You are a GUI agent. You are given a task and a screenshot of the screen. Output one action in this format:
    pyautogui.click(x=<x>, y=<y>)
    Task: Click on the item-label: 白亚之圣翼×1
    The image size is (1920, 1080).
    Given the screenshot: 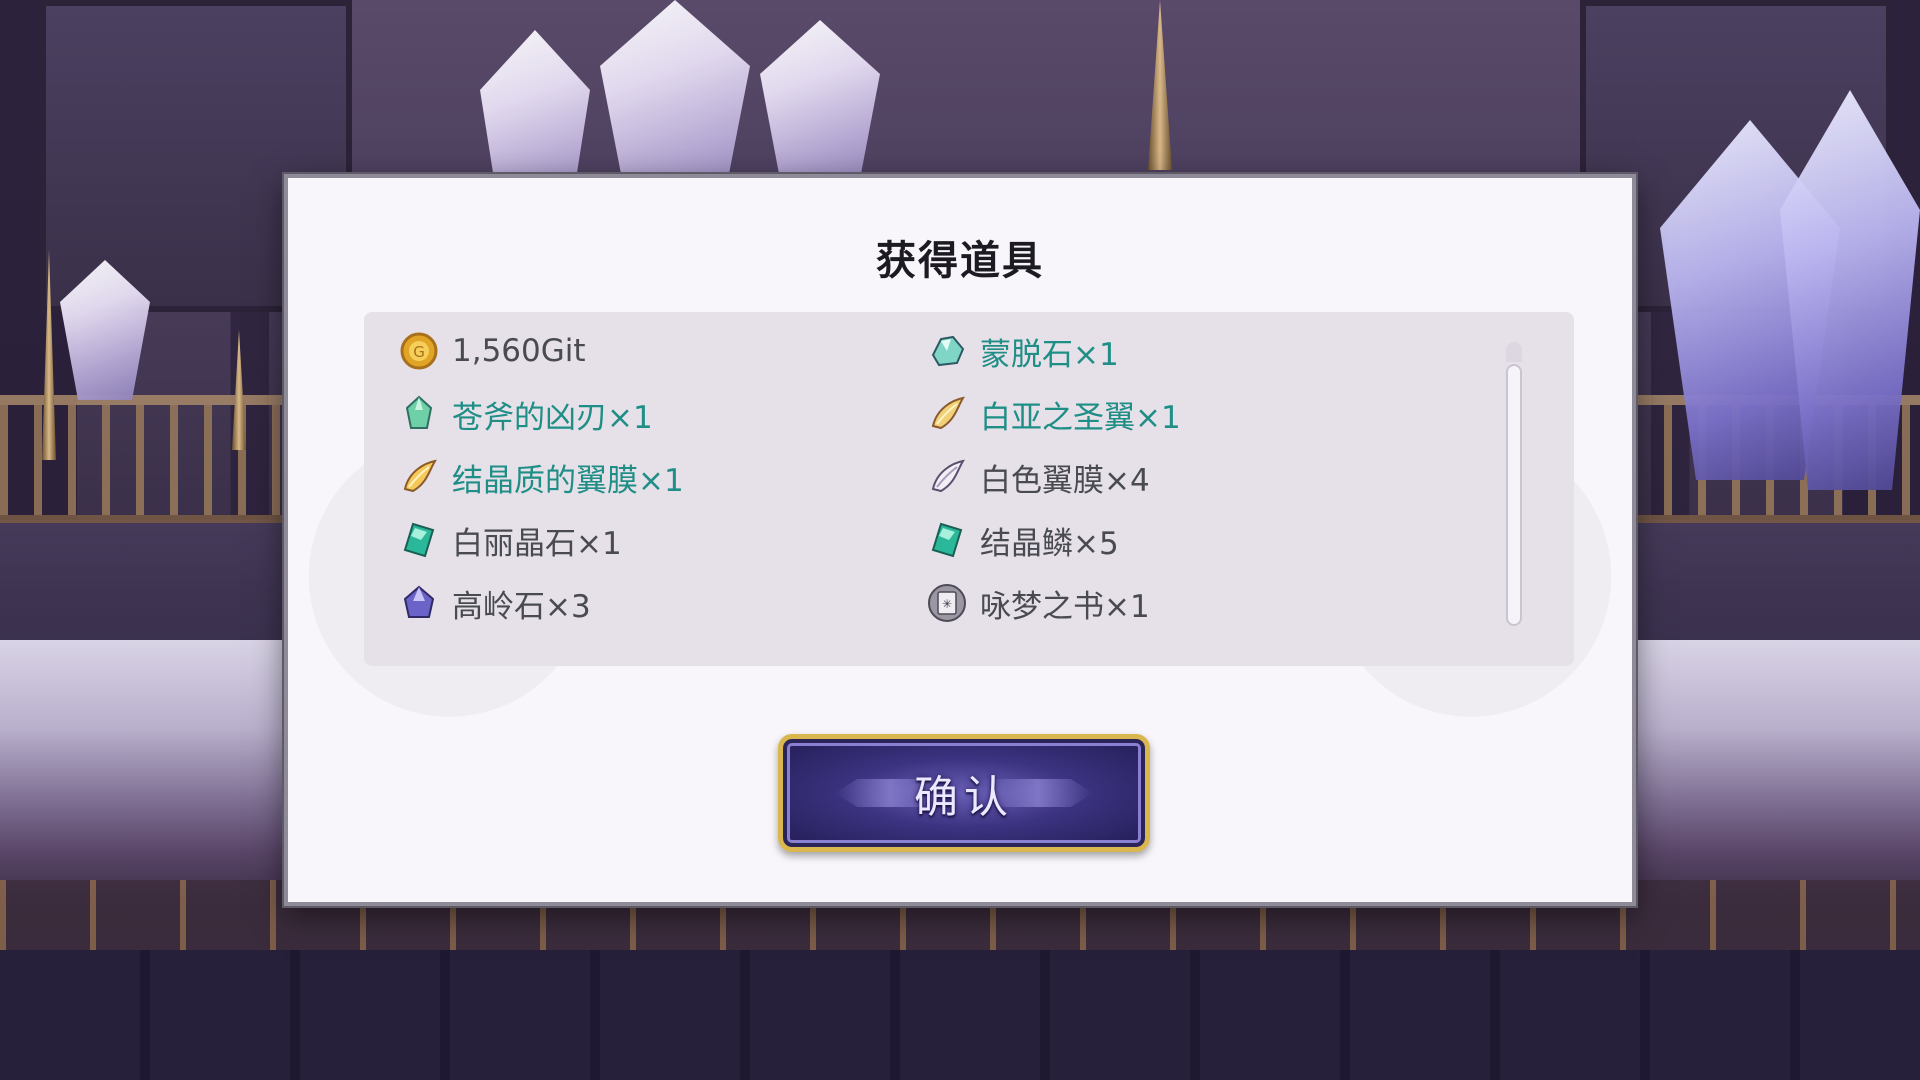 What is the action you would take?
    pyautogui.click(x=1080, y=417)
    